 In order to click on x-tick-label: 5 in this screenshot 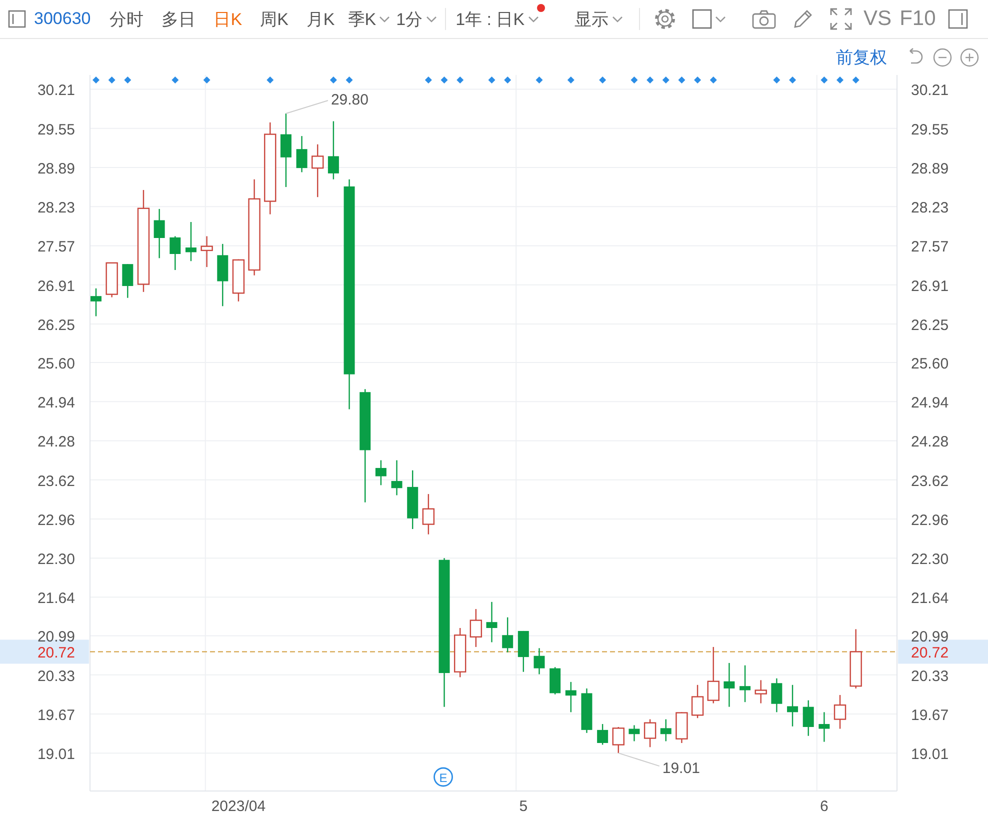, I will do `click(523, 806)`.